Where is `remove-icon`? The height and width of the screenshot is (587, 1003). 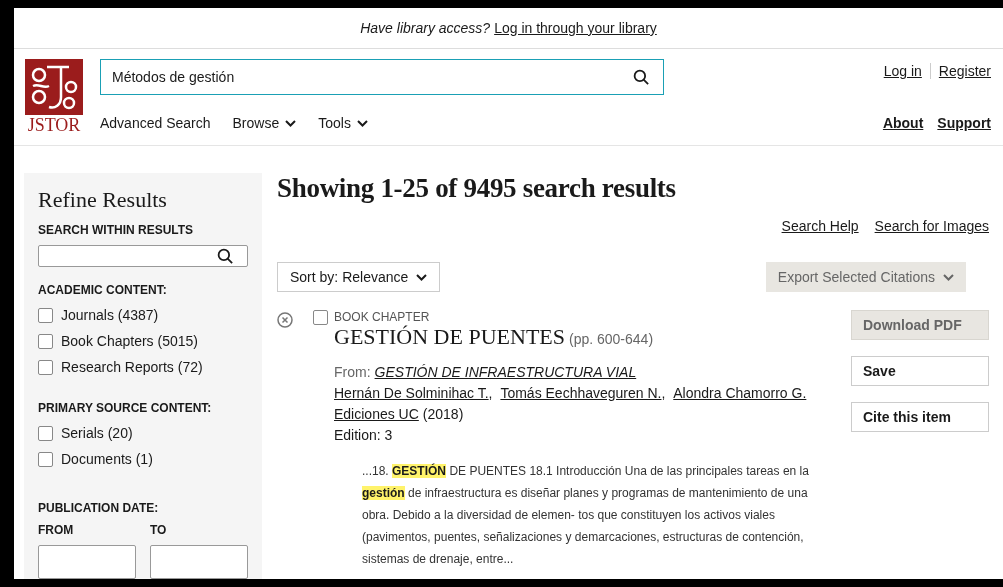
remove-icon is located at coordinates (285, 320).